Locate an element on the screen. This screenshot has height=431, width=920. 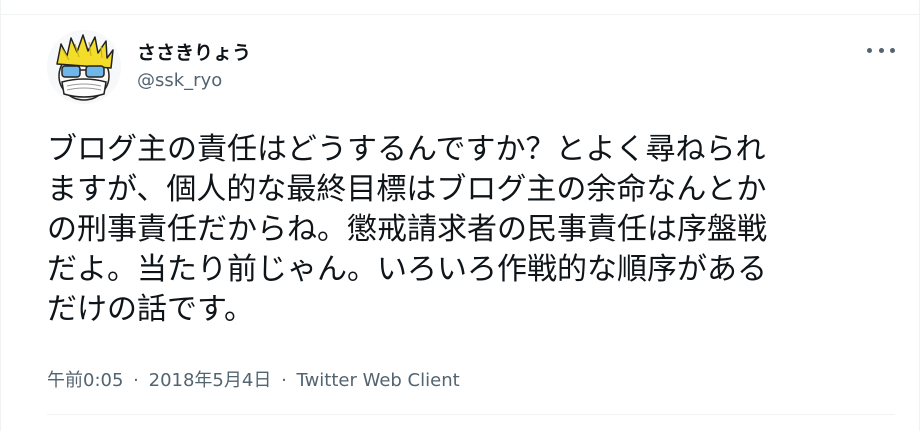
user-handle: @ssk_ryo is located at coordinates (194, 81).